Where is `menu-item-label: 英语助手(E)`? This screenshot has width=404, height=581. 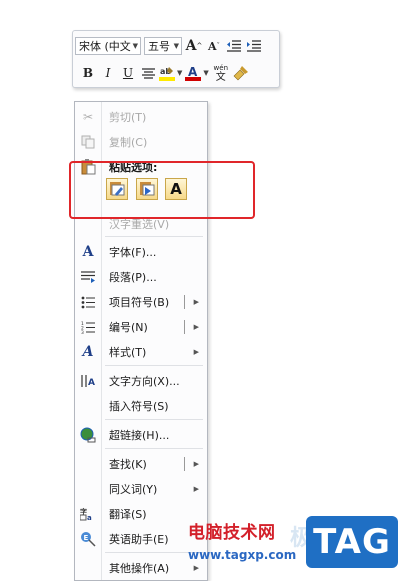
menu-item-label: 英语助手(E) is located at coordinates (139, 539).